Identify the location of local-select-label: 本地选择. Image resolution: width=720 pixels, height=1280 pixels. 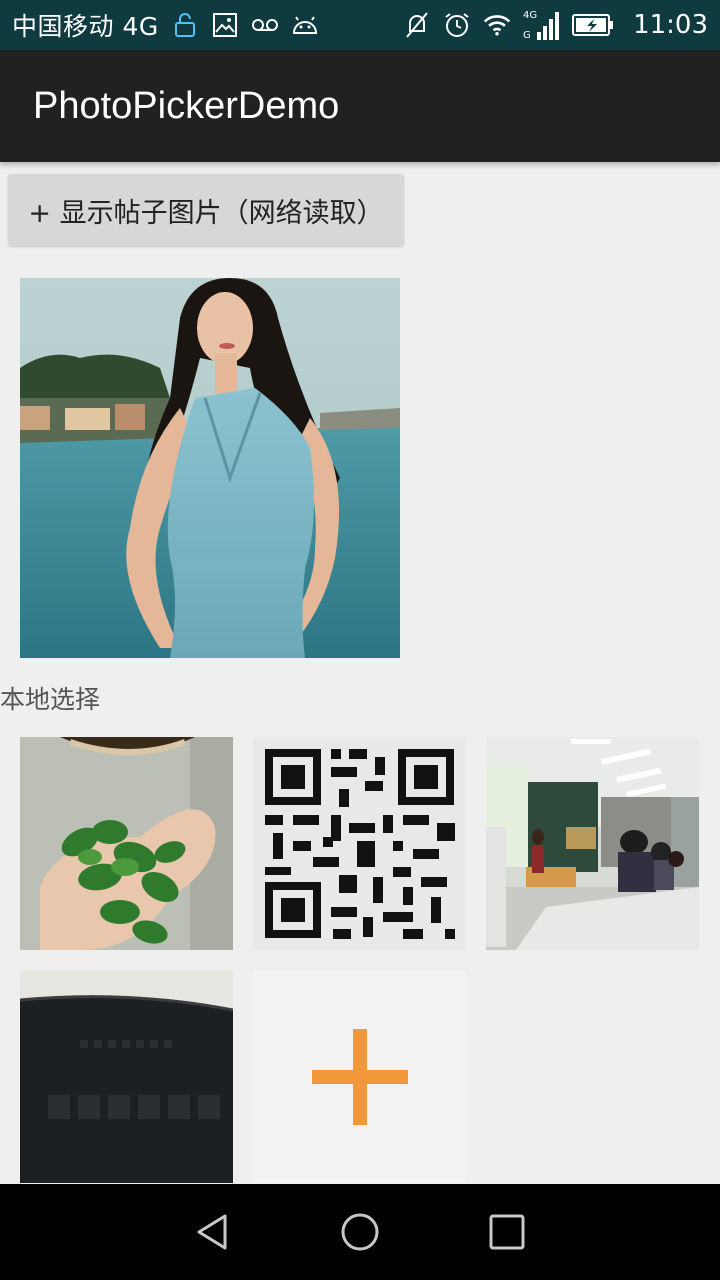
(50, 699).